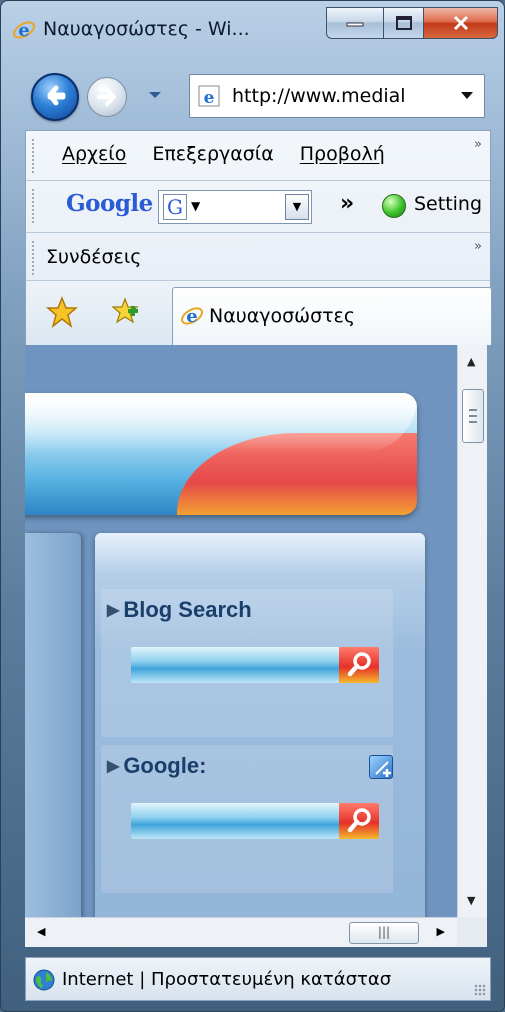 This screenshot has width=505, height=1012. What do you see at coordinates (175, 207) in the screenshot?
I see `google-badge-icon: G` at bounding box center [175, 207].